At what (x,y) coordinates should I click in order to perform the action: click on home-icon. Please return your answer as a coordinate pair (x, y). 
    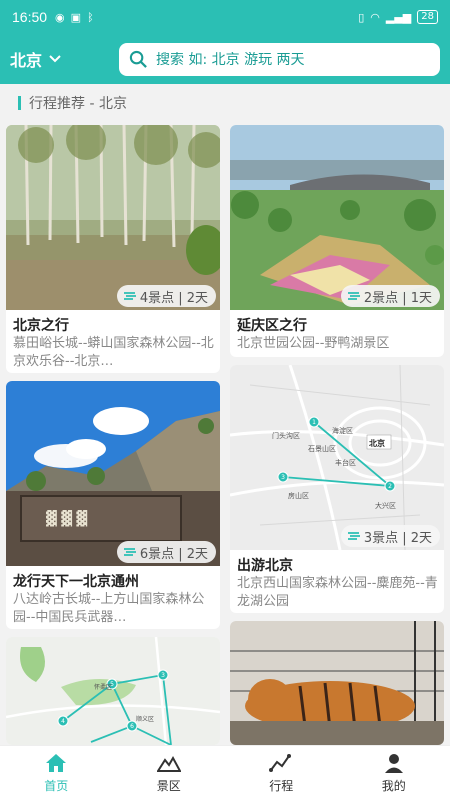
    Looking at the image, I should click on (56, 763).